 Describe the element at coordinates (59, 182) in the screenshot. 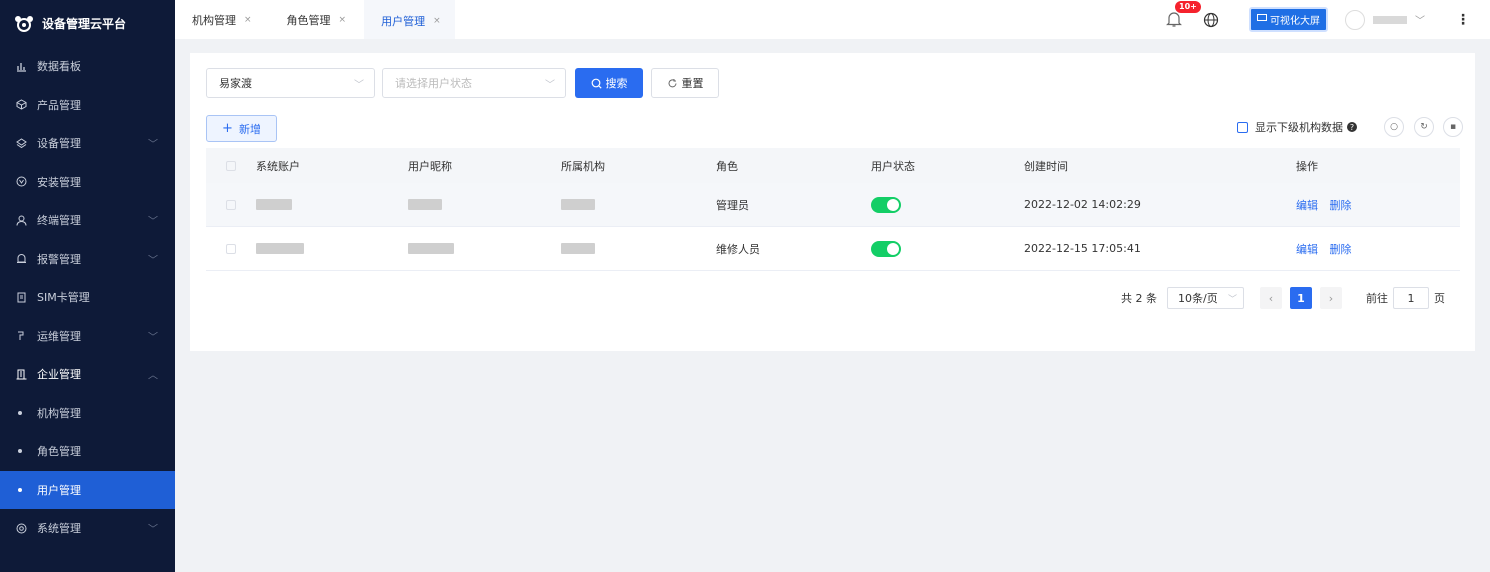

I see `sidebar-item-label: 安装管理` at that location.